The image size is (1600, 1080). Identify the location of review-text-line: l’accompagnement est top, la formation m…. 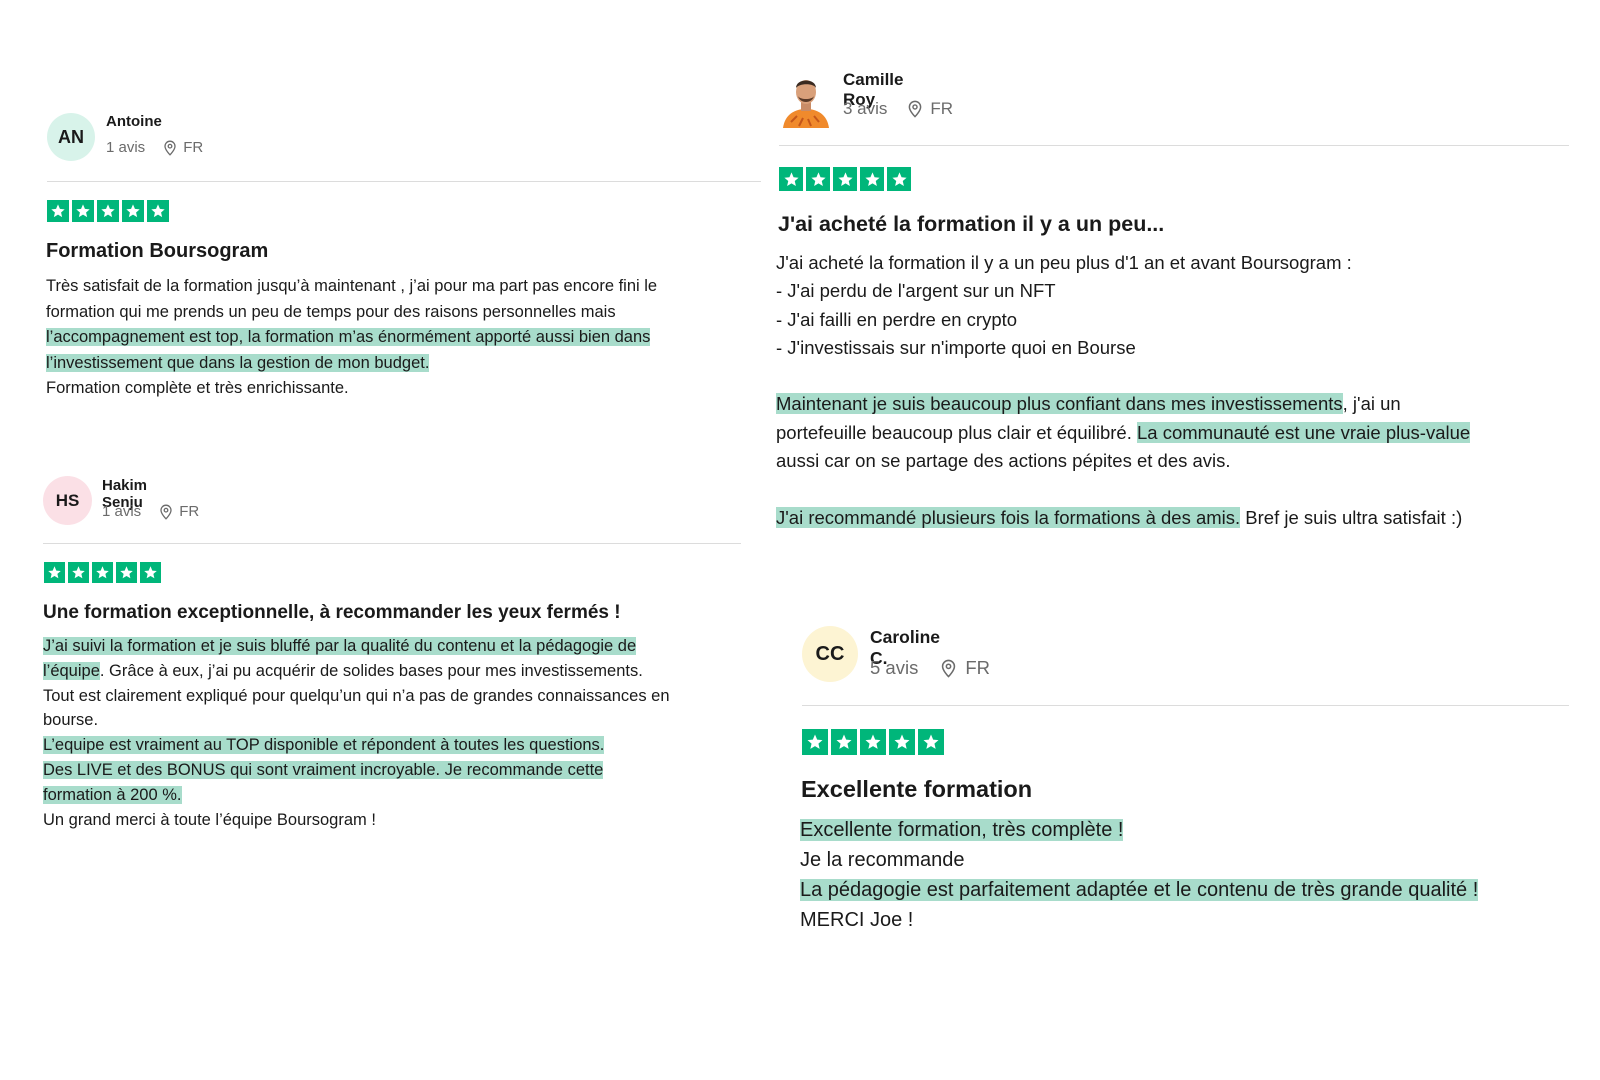
(351, 338).